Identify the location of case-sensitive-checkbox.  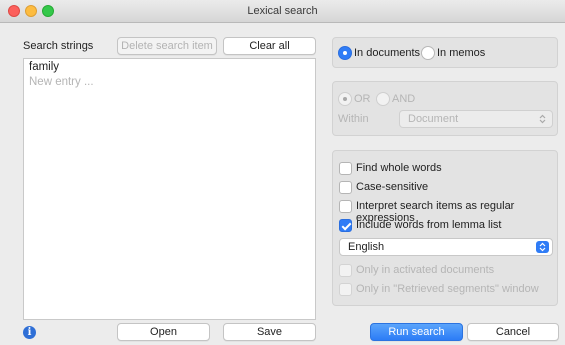
(345, 187).